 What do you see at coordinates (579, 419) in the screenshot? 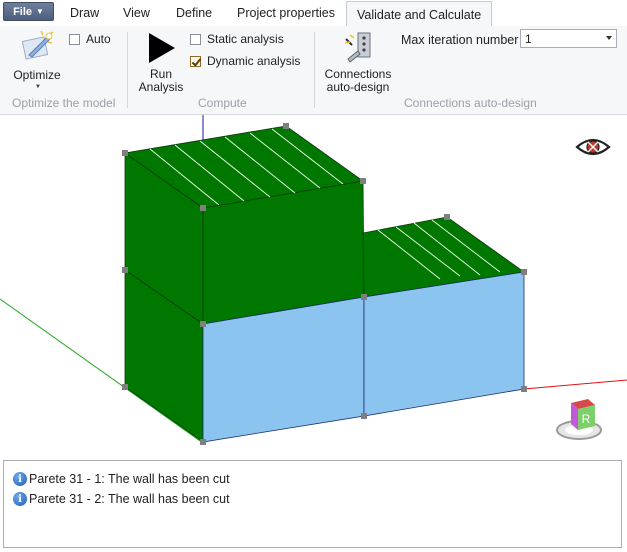
I see `view-cube: R` at bounding box center [579, 419].